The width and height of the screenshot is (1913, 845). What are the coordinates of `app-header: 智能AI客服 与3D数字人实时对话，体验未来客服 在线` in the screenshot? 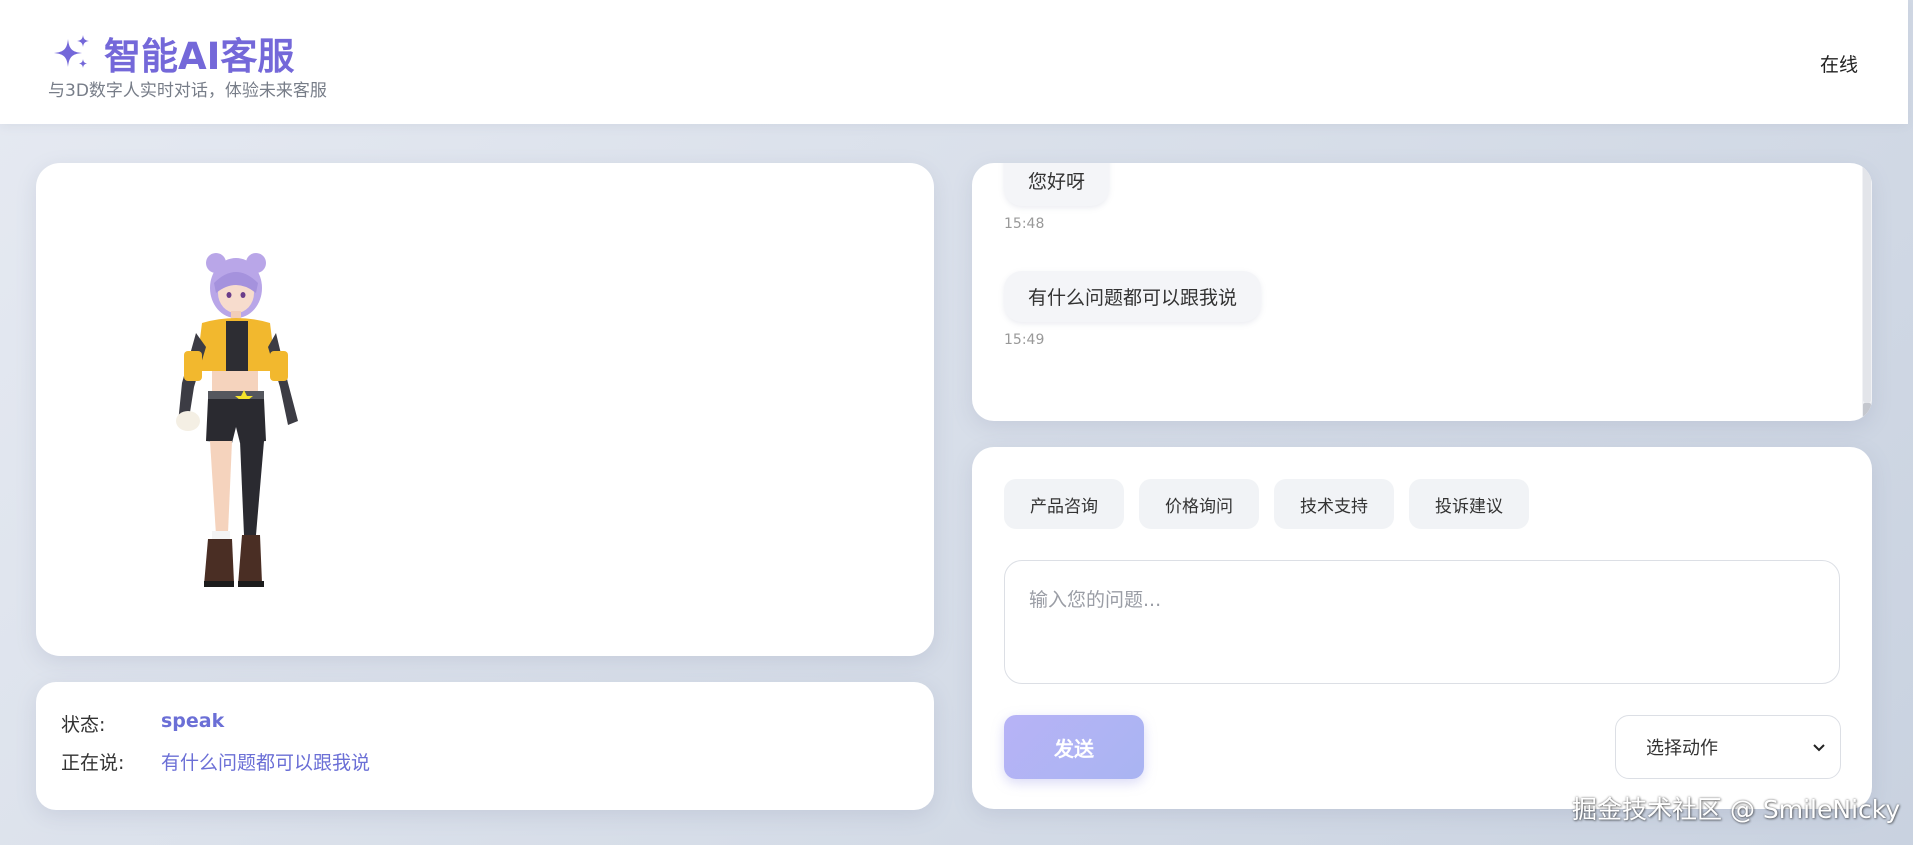 It's located at (954, 62).